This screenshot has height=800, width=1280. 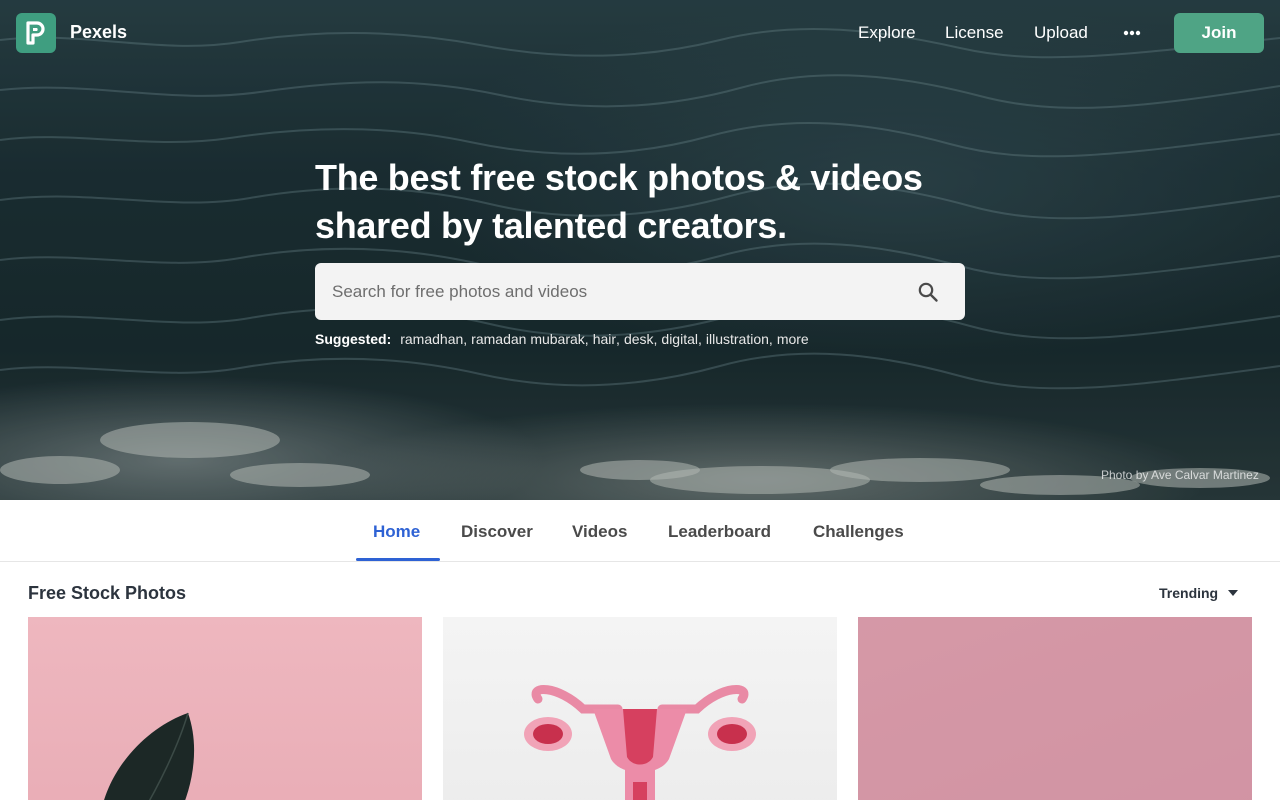 What do you see at coordinates (887, 33) in the screenshot?
I see `nav-explore-link: Explore` at bounding box center [887, 33].